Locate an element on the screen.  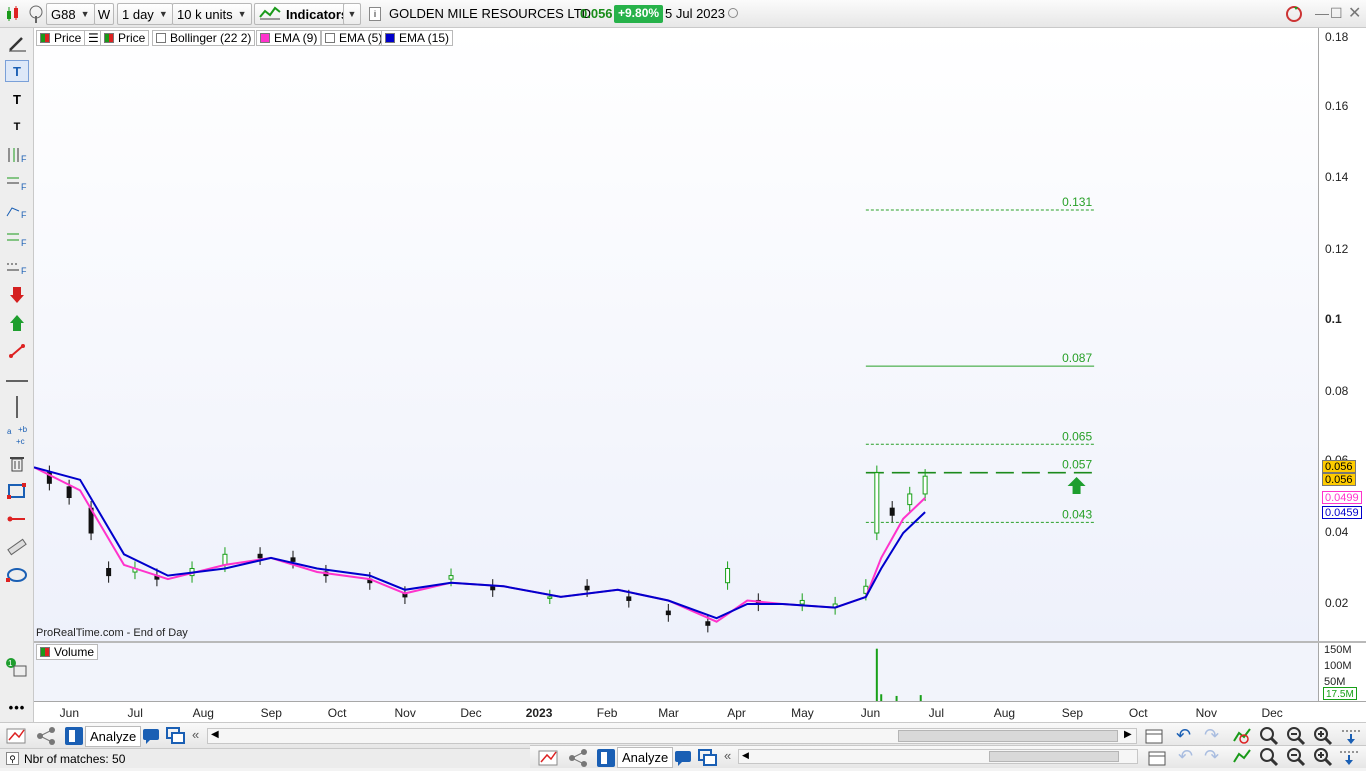
vertical-line-icon is located at coordinates (17, 407).